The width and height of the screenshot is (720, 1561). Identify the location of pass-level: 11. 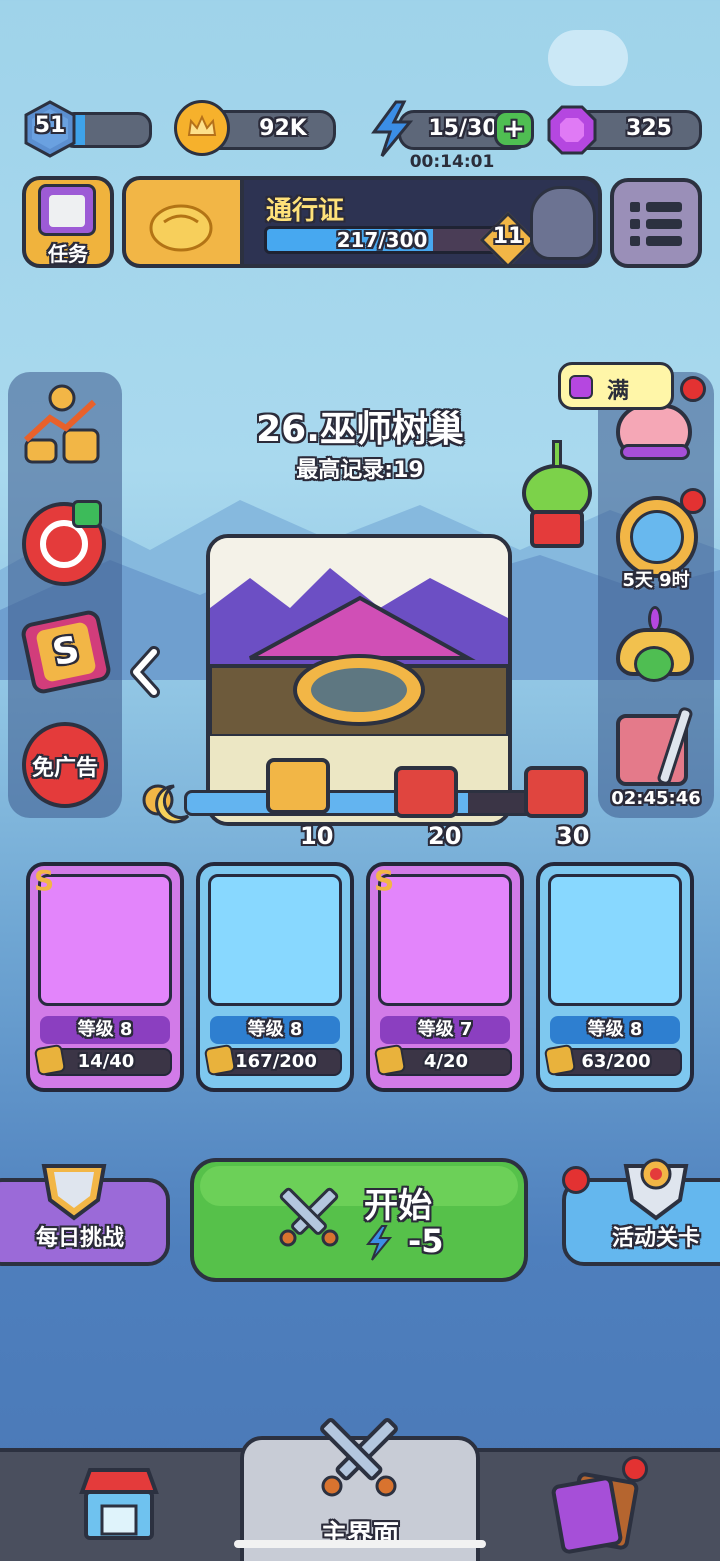
(508, 236).